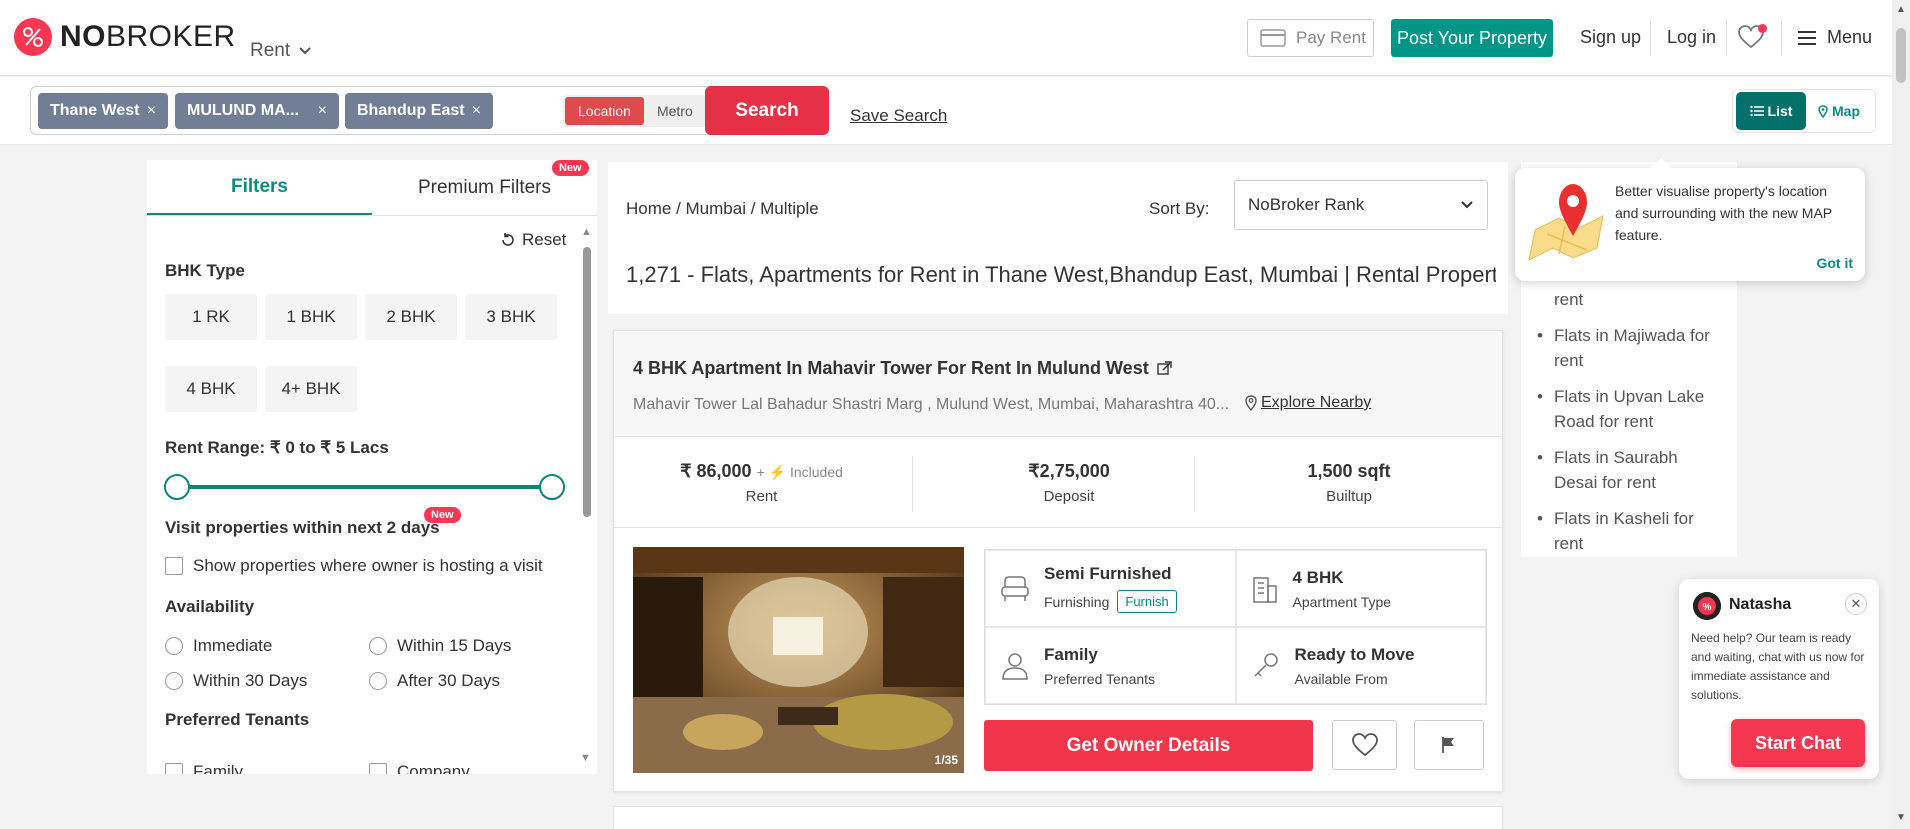 This screenshot has width=1910, height=829. Describe the element at coordinates (1615, 470) in the screenshot. I see `related-link-text: Flats in Saurabh Desai for rent` at that location.